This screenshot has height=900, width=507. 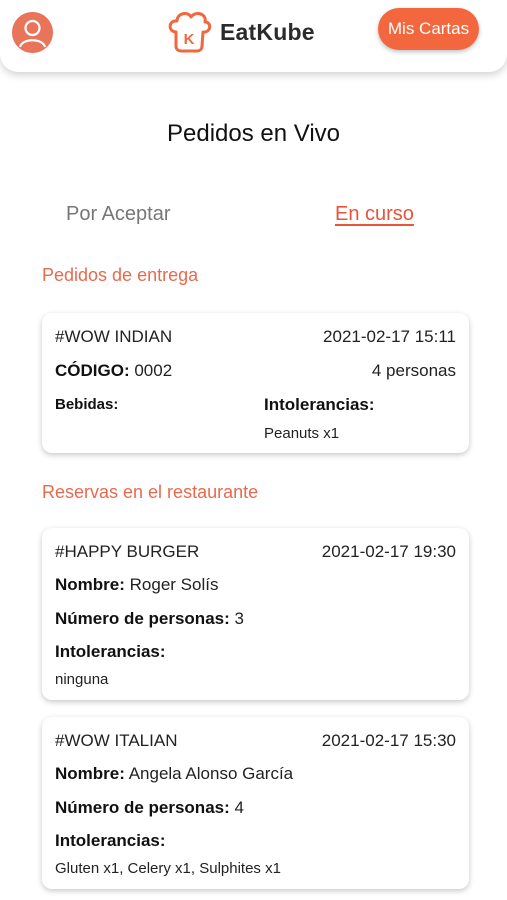 I want to click on reservation-people-value: 4, so click(x=239, y=807).